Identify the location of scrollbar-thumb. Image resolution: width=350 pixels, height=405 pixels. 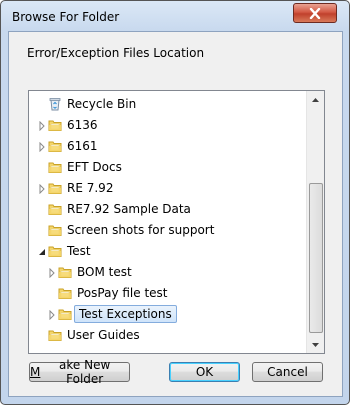
(316, 258).